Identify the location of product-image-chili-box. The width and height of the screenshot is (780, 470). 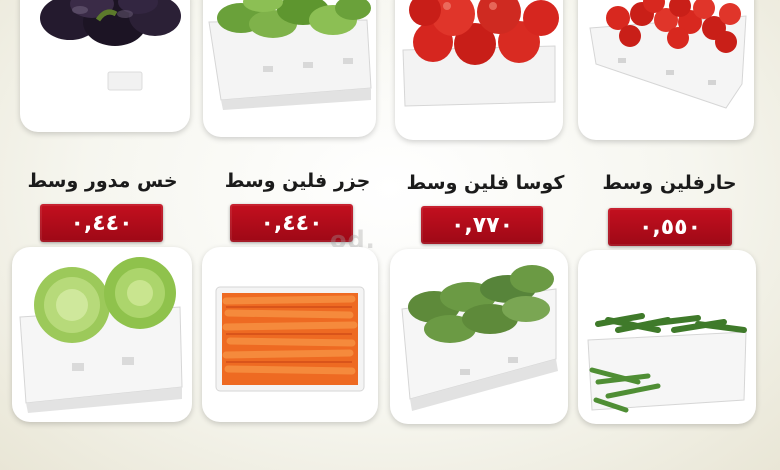
(667, 337).